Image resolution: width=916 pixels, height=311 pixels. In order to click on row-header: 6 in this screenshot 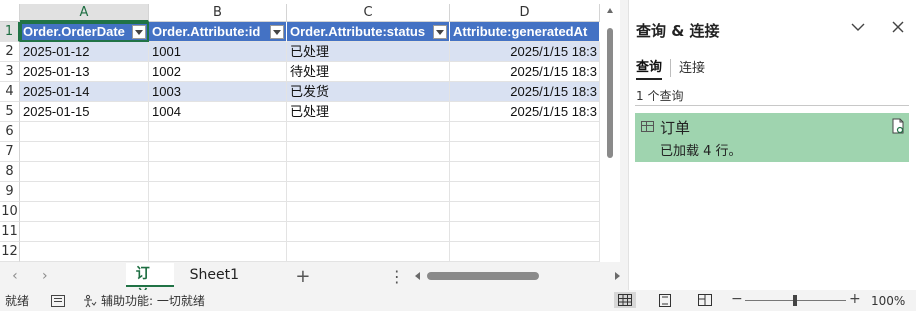, I will do `click(10, 132)`.